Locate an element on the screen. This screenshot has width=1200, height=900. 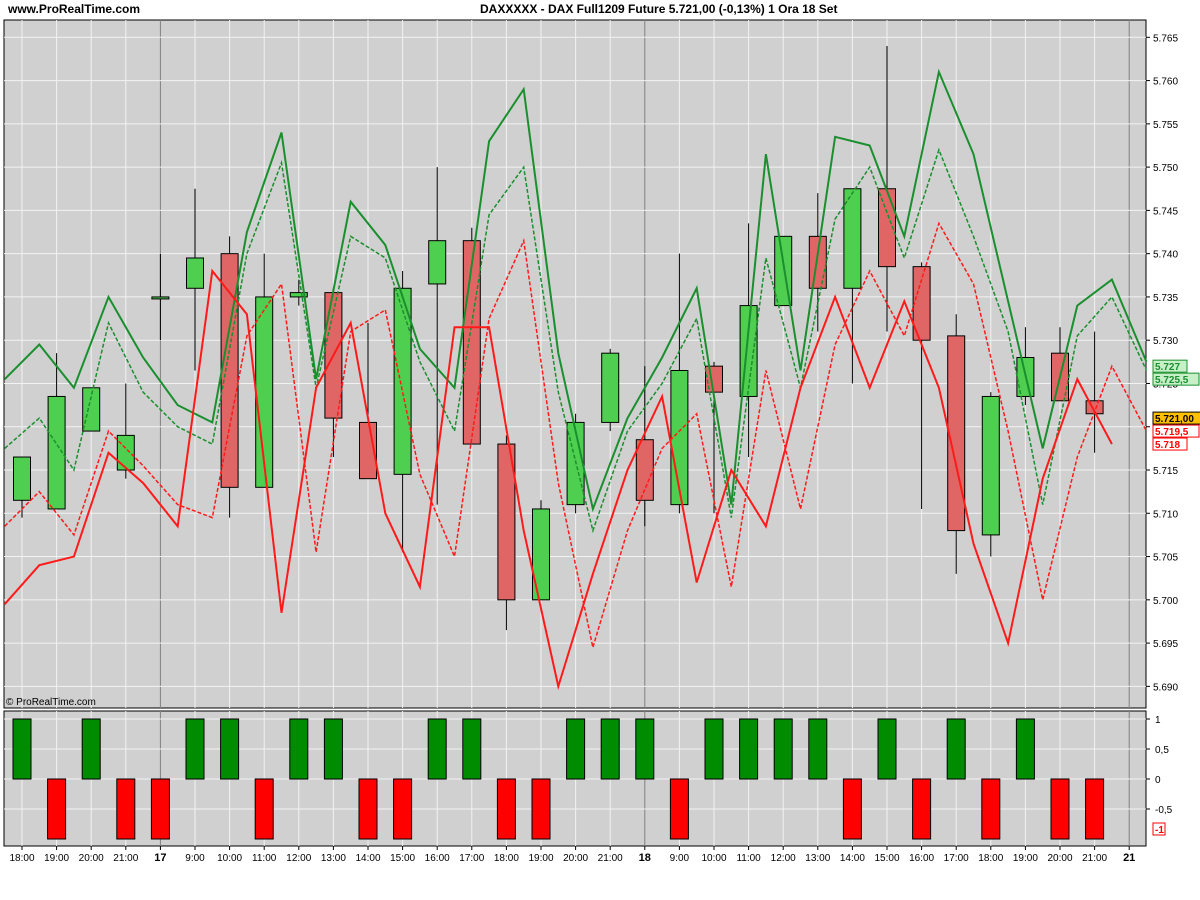
x-tick-label: 16:00 is located at coordinates (437, 858).